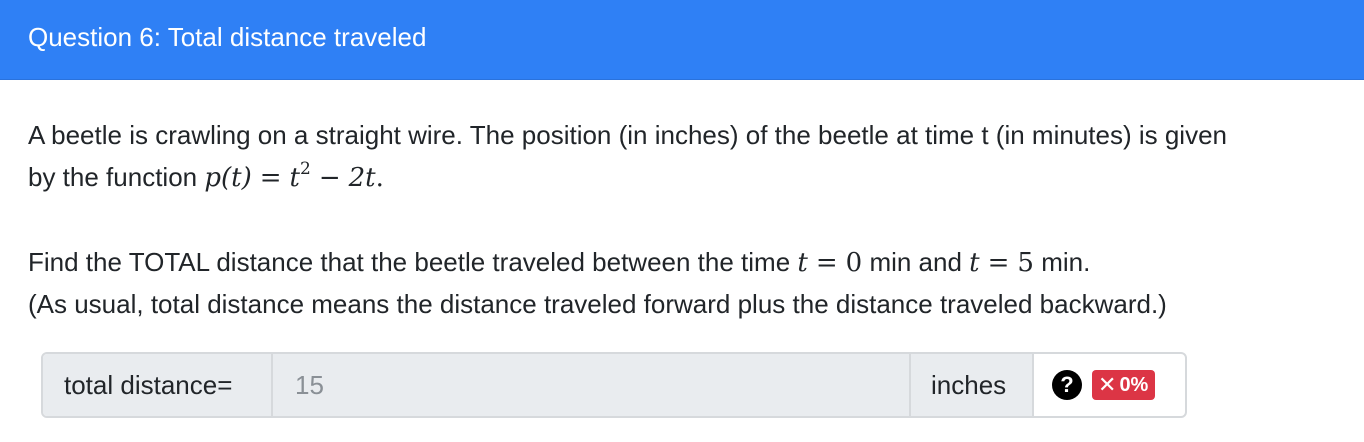  What do you see at coordinates (915, 262) in the screenshot?
I see `mid-text: min and` at bounding box center [915, 262].